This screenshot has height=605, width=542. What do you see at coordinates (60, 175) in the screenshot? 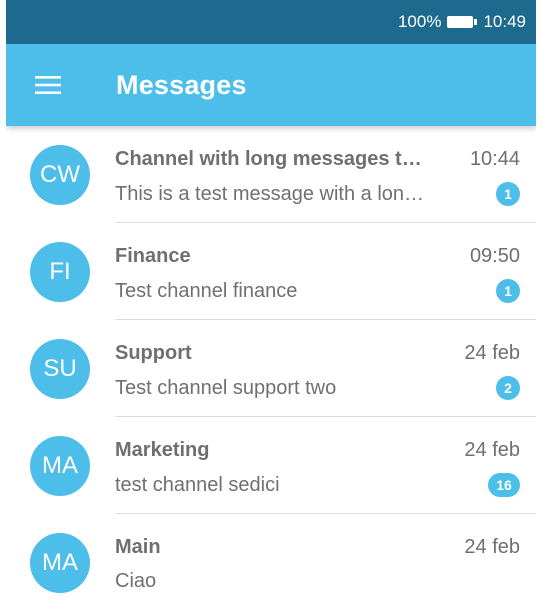
I see `avatar: CW` at bounding box center [60, 175].